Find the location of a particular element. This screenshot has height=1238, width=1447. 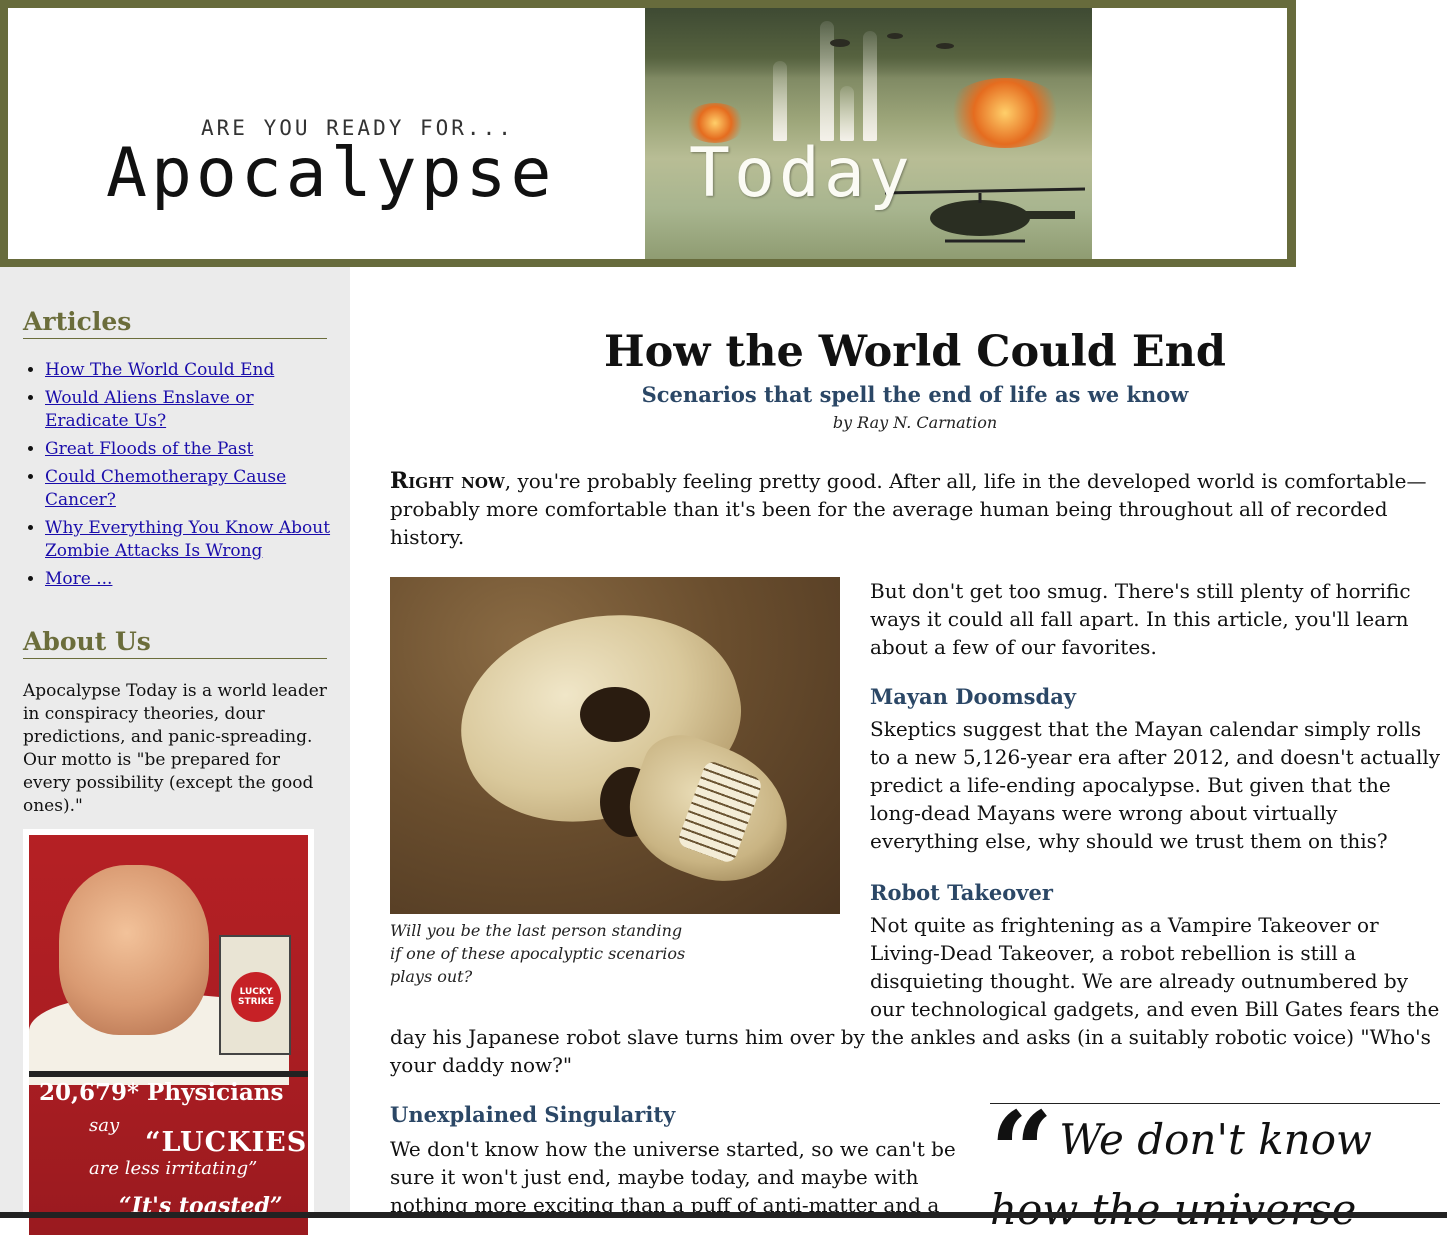

helicopter-icon is located at coordinates (985, 215).